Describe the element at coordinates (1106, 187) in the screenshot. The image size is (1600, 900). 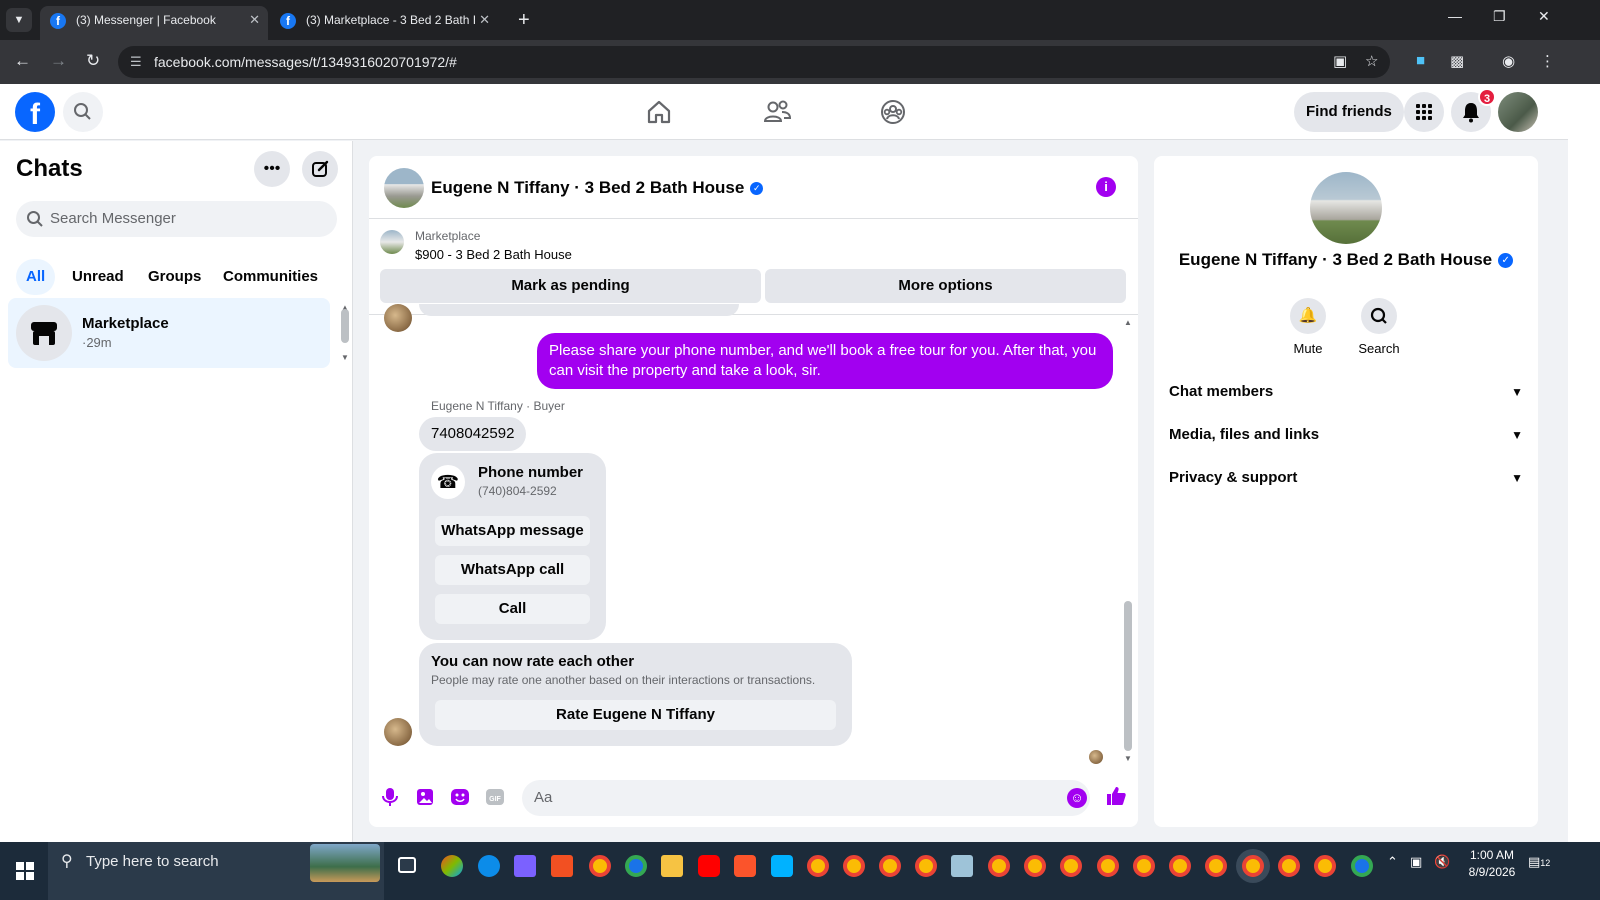
I see `conversation-info-icon: i` at that location.